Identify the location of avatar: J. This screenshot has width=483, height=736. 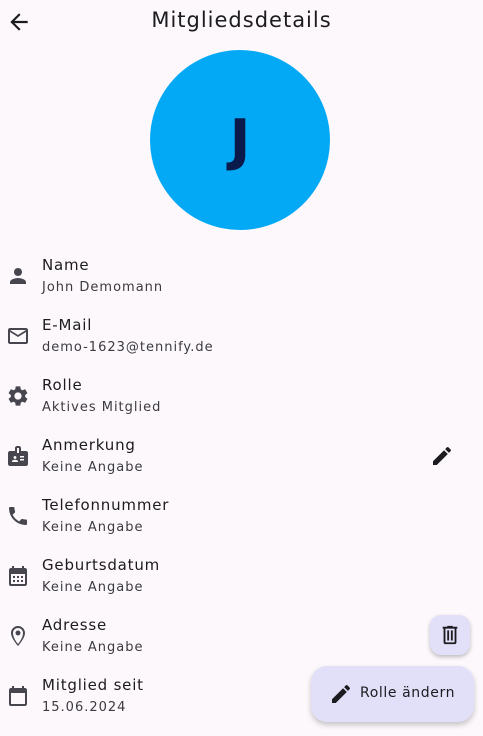
(240, 140).